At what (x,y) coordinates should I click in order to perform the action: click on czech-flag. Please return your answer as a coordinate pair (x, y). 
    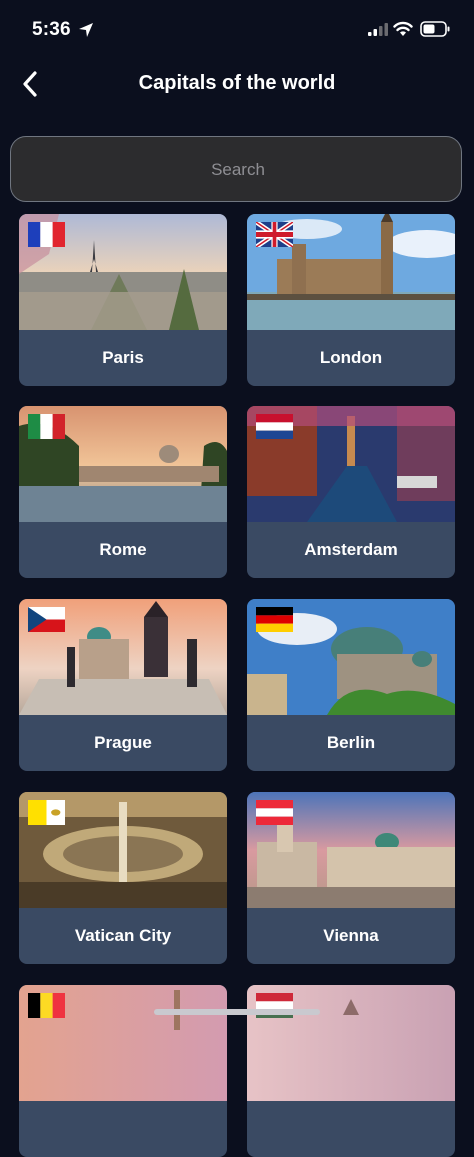
    Looking at the image, I should click on (46, 619).